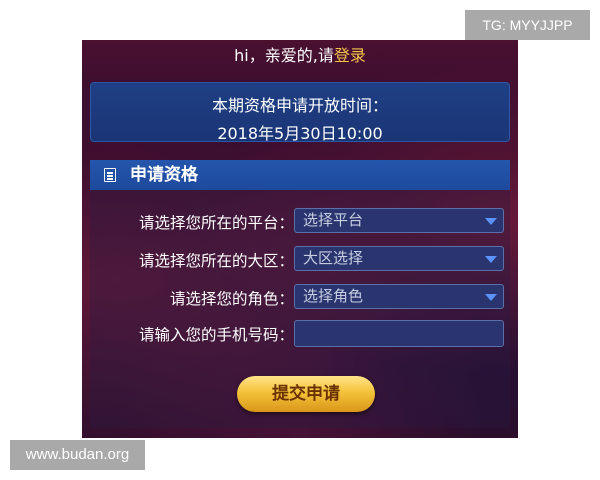  I want to click on greeting-text: hi，亲爱的,请登录, so click(300, 54).